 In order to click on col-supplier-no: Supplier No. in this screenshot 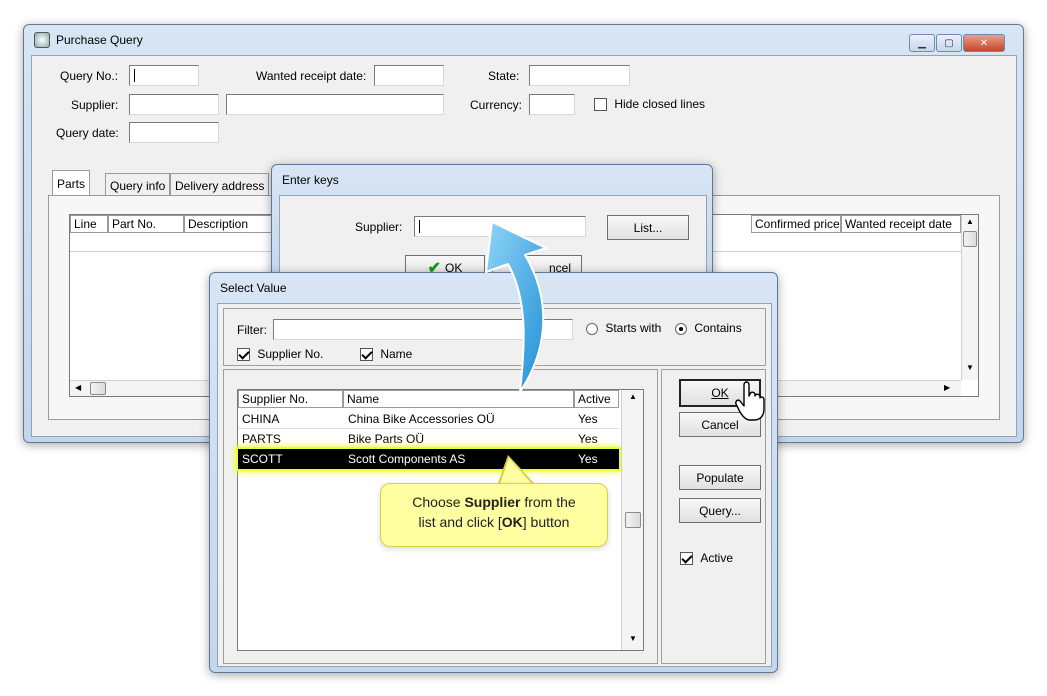, I will do `click(290, 399)`.